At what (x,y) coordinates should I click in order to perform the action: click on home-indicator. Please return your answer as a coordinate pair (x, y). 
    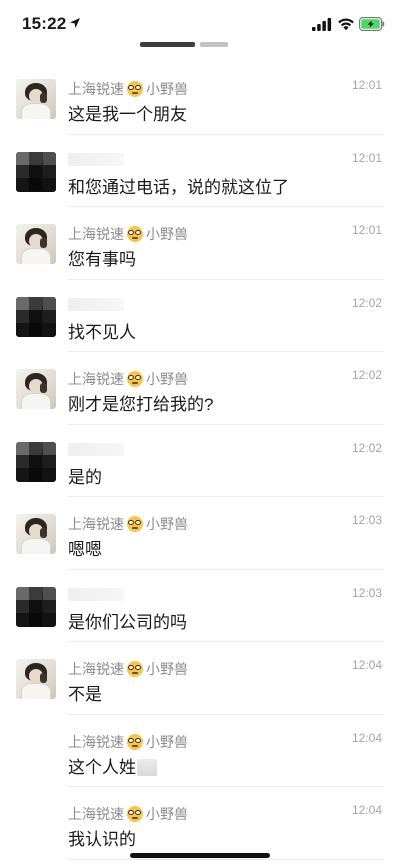
    Looking at the image, I should click on (200, 855).